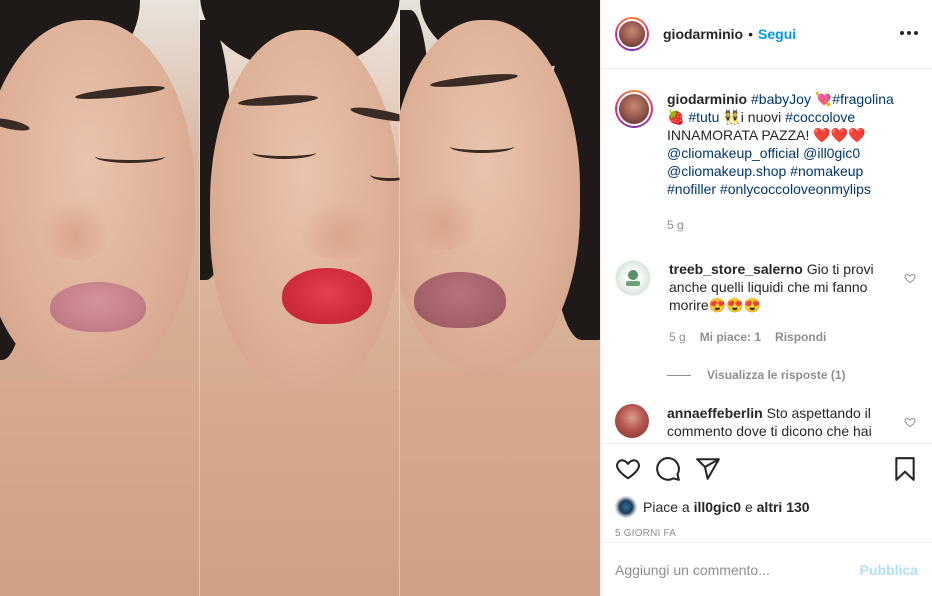  I want to click on caption-tag-link: #coccolove, so click(820, 117).